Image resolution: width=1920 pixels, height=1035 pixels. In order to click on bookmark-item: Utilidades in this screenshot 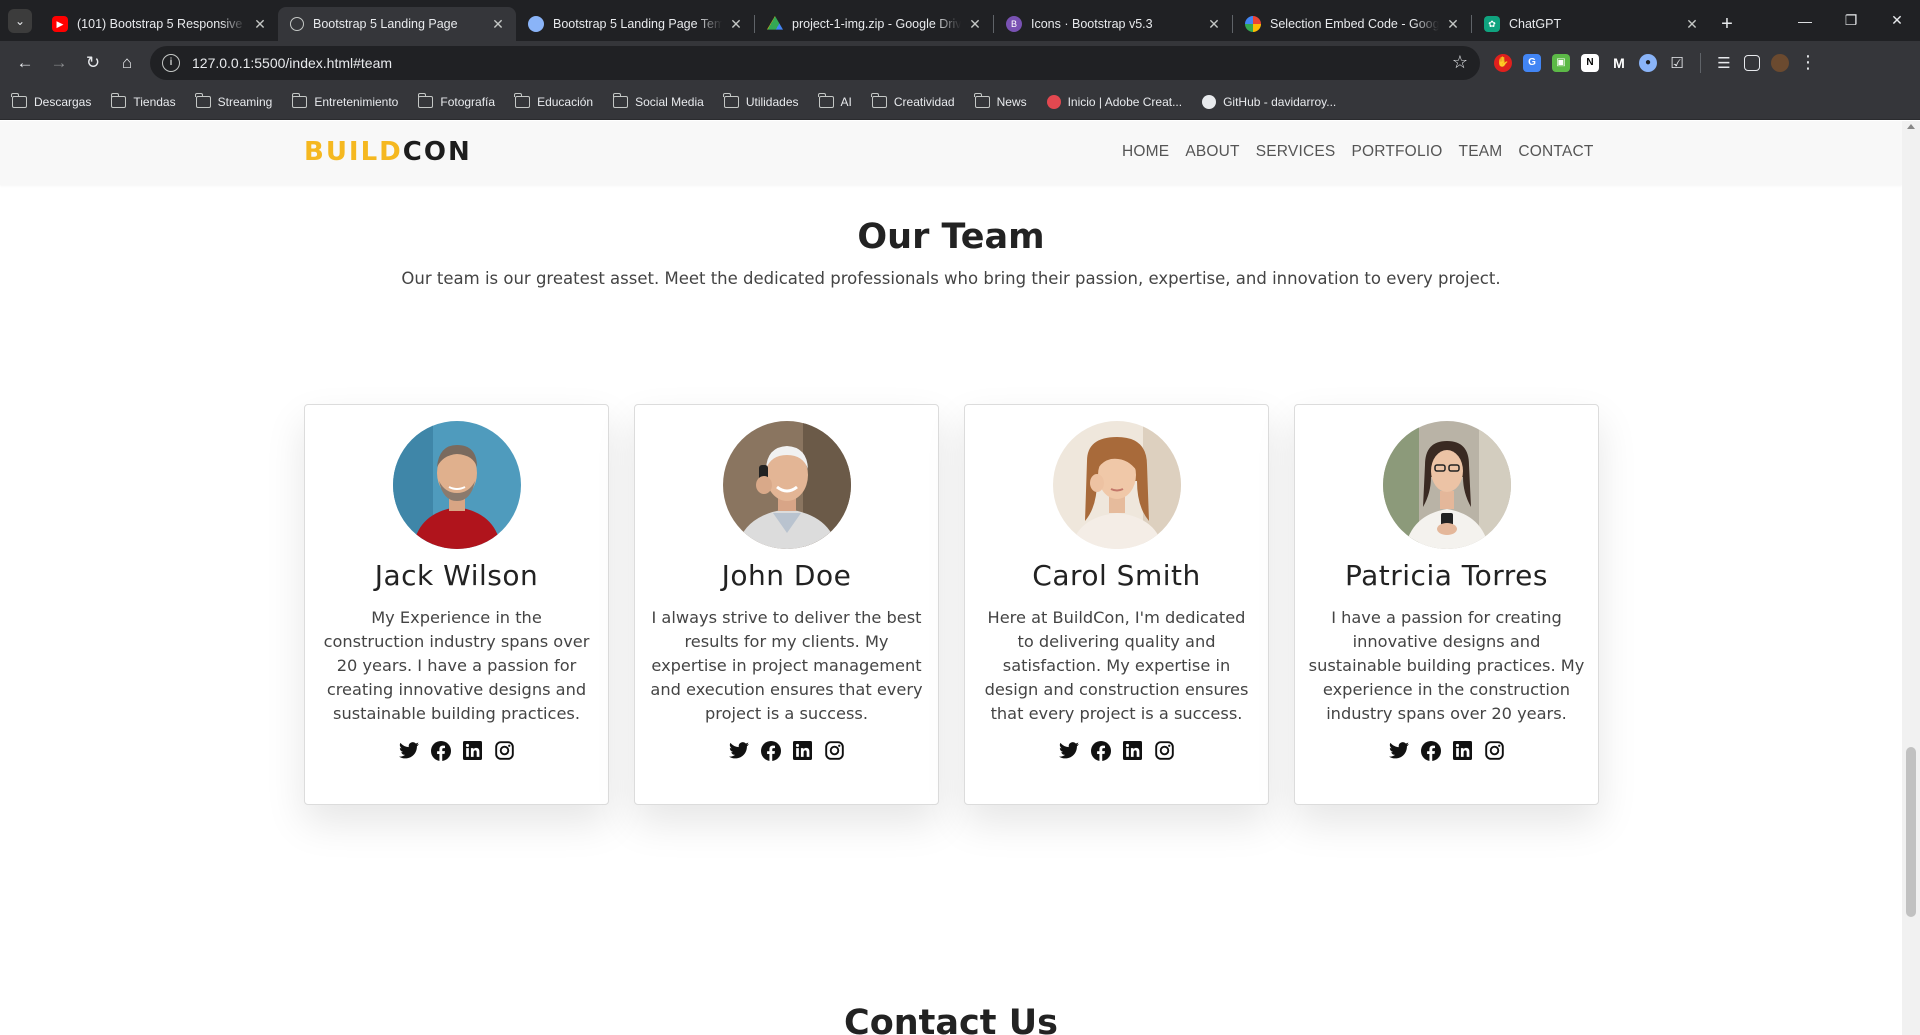, I will do `click(761, 100)`.